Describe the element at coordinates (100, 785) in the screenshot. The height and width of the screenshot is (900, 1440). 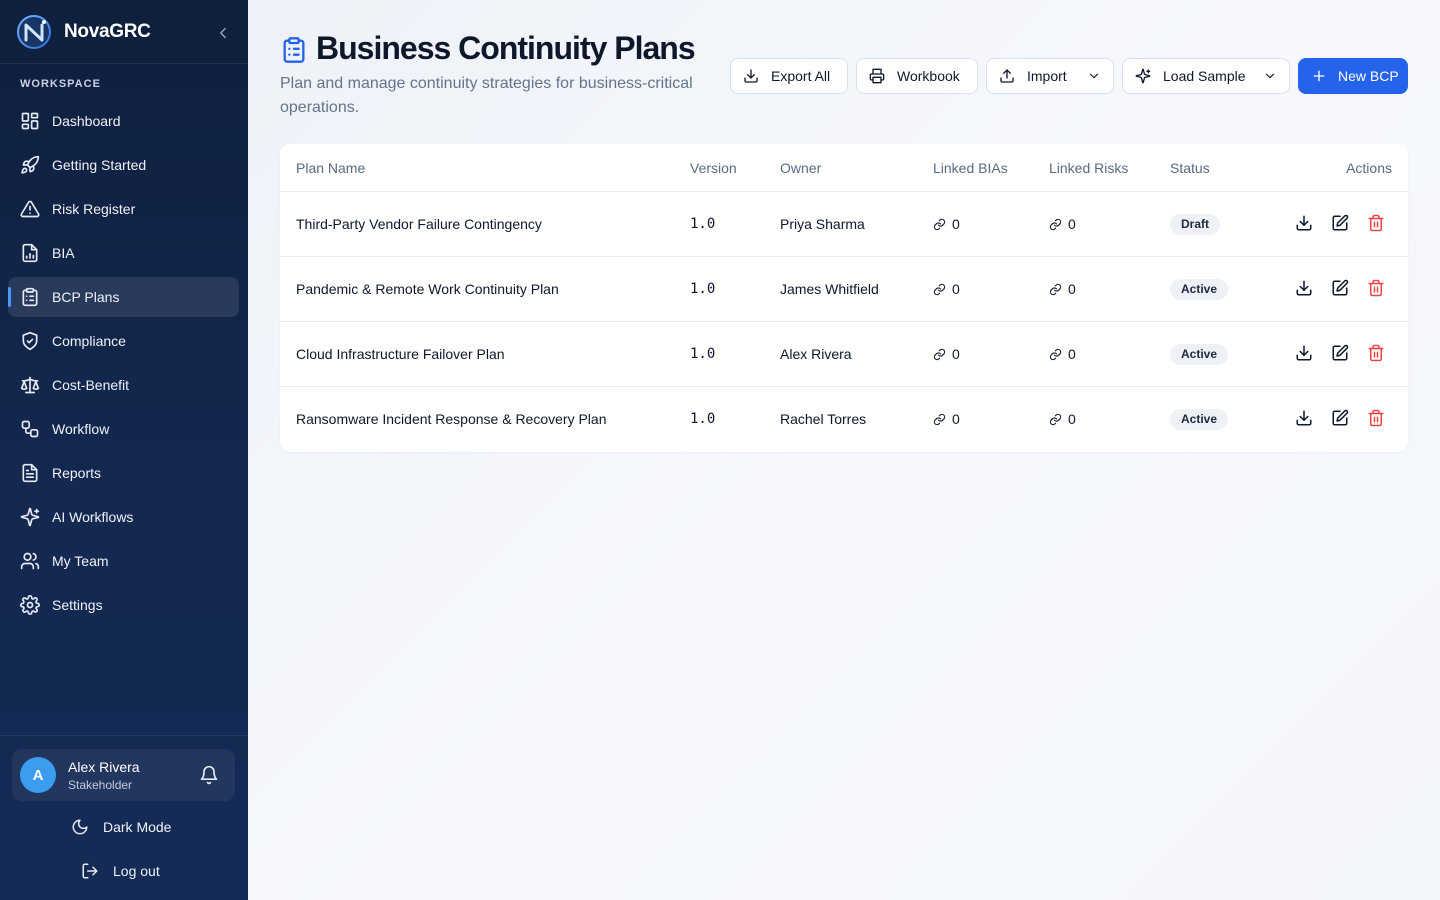
I see `user-role: Stakeholder` at that location.